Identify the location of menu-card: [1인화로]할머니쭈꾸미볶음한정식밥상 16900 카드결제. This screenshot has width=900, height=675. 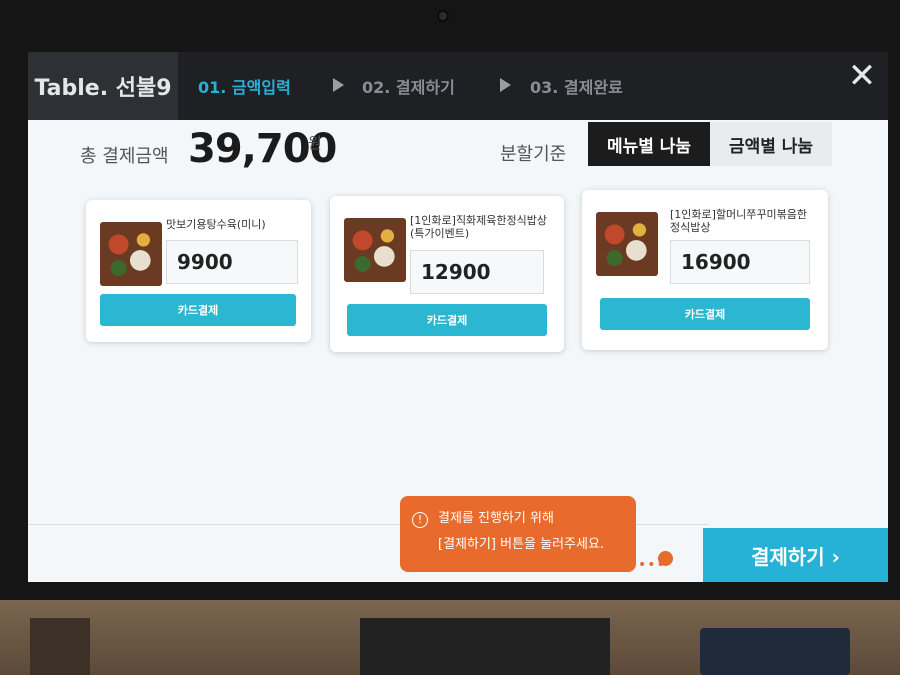
(705, 270).